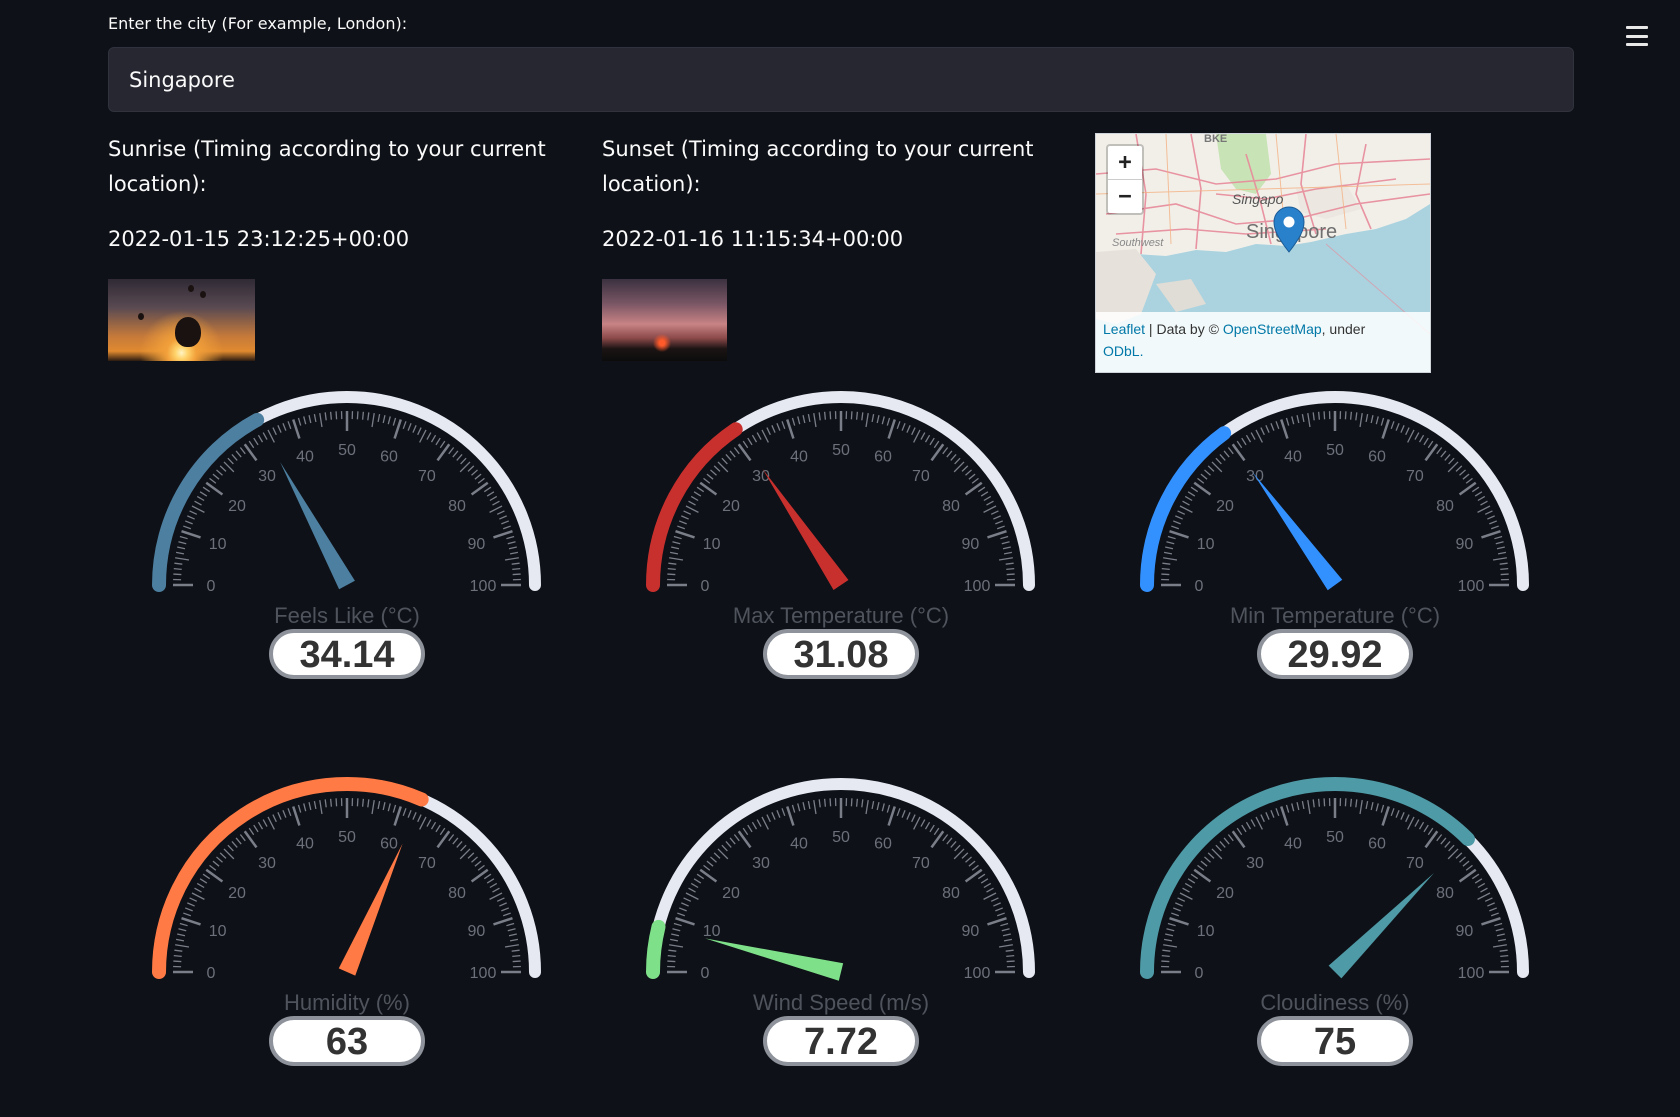 This screenshot has width=1680, height=1117. What do you see at coordinates (731, 893) in the screenshot?
I see `gauge-tick-label: 20` at bounding box center [731, 893].